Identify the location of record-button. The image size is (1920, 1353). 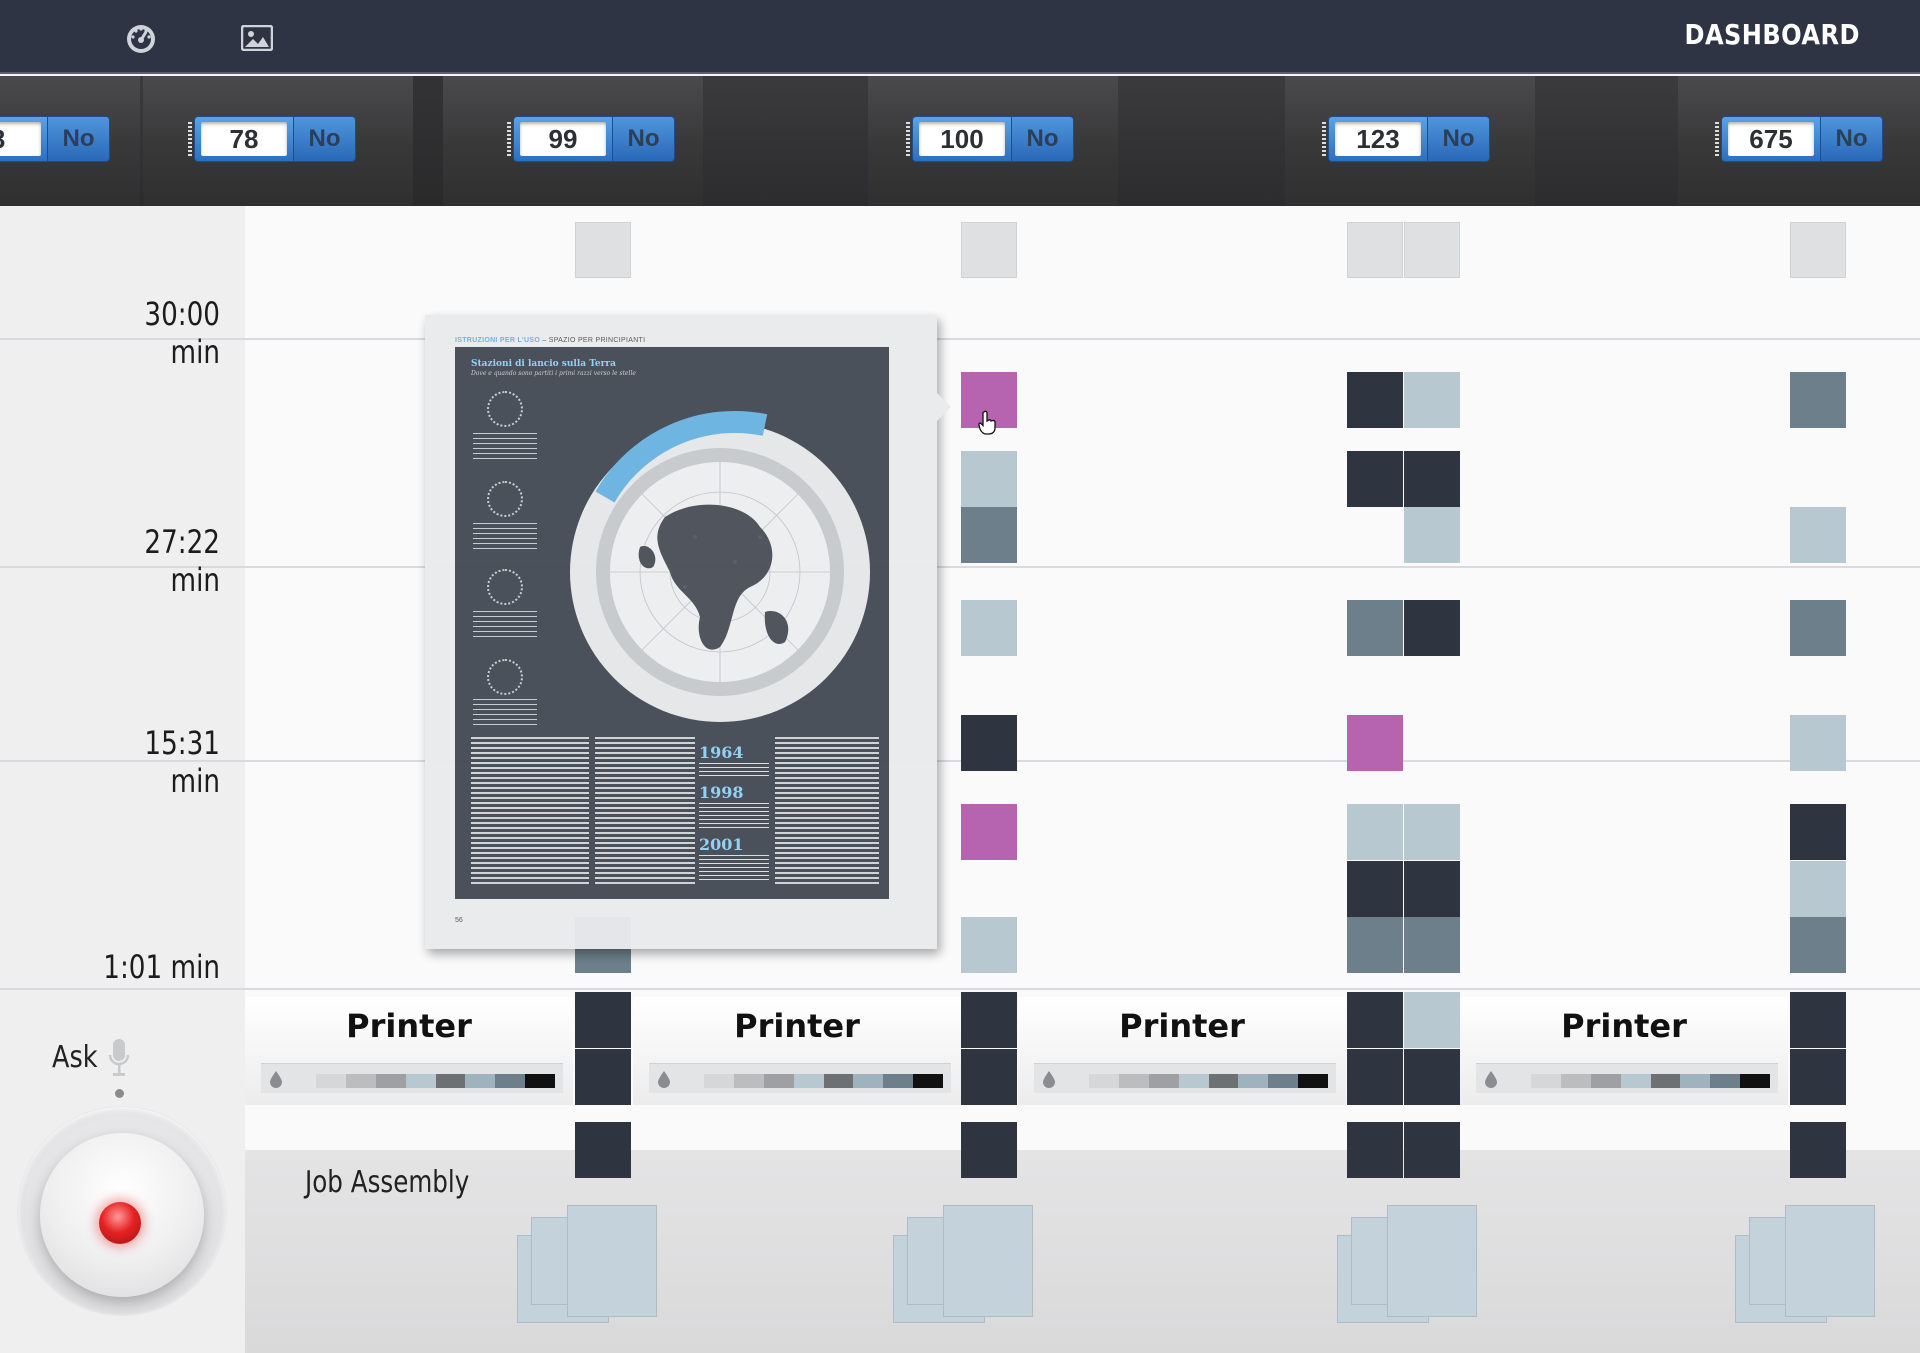
(120, 1223).